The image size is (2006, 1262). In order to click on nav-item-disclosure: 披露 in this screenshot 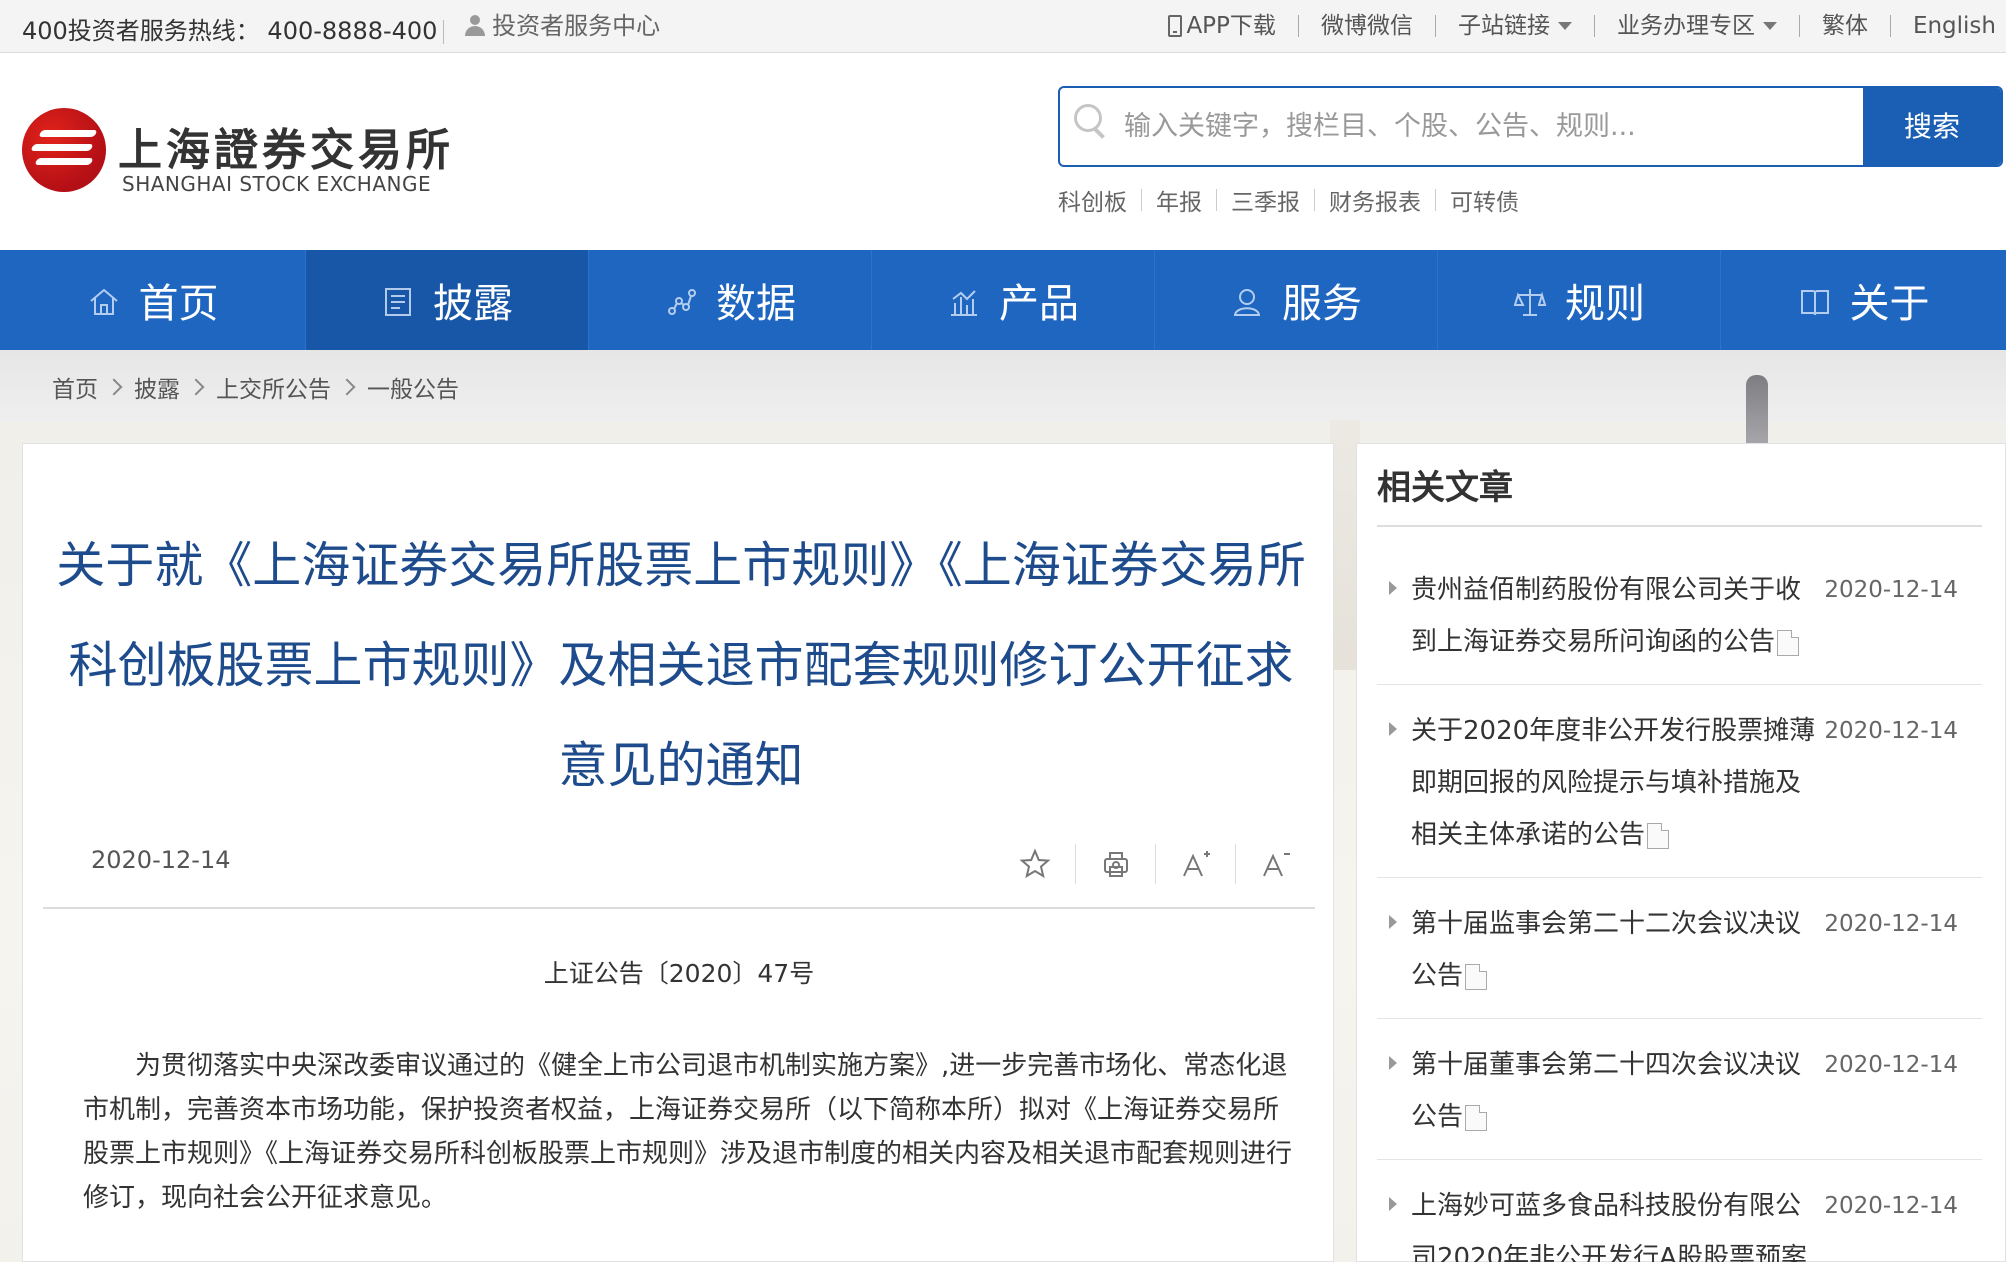, I will do `click(447, 300)`.